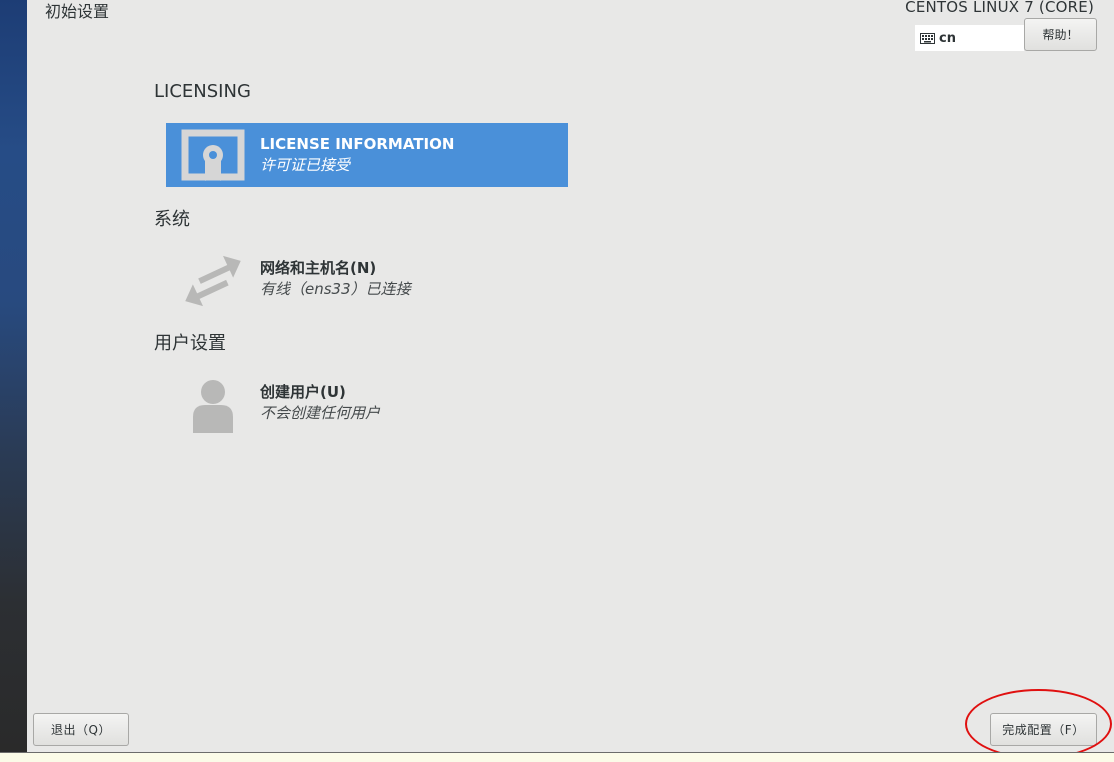 This screenshot has height=762, width=1114. I want to click on page-title: 初始设置, so click(77, 11).